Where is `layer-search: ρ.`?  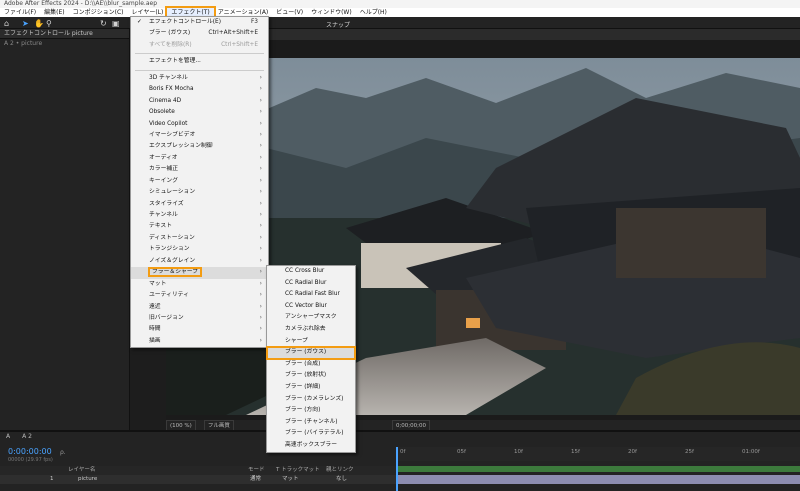
layer-search: ρ. is located at coordinates (63, 452).